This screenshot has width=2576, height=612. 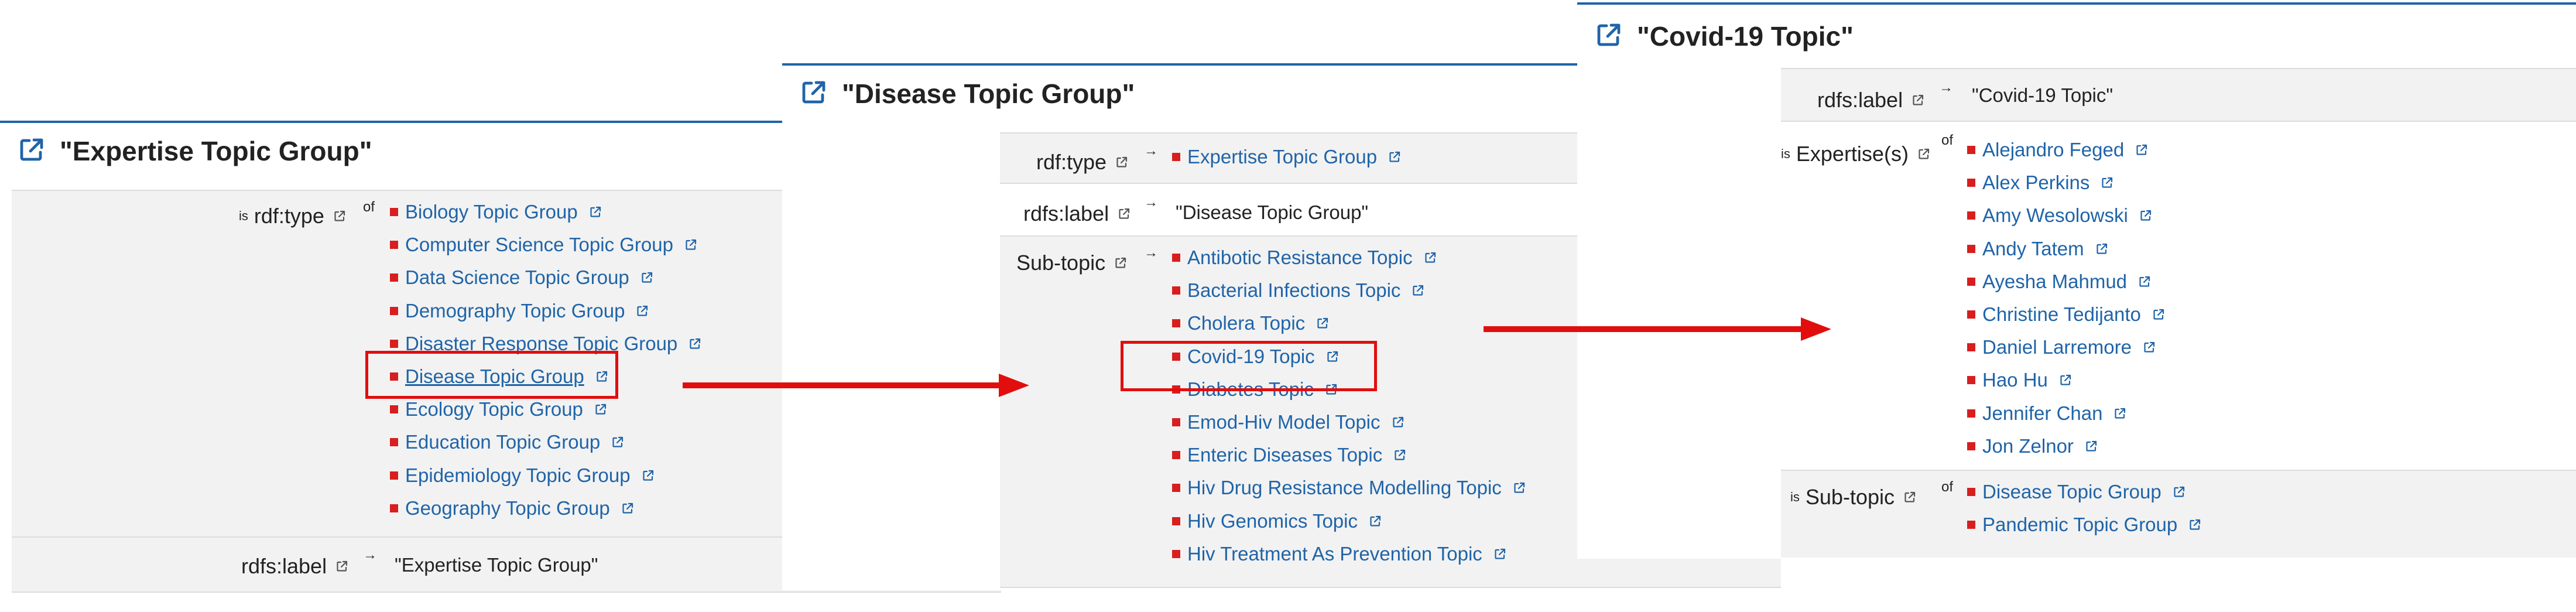 I want to click on property-name: Expertise(s), so click(x=1852, y=154).